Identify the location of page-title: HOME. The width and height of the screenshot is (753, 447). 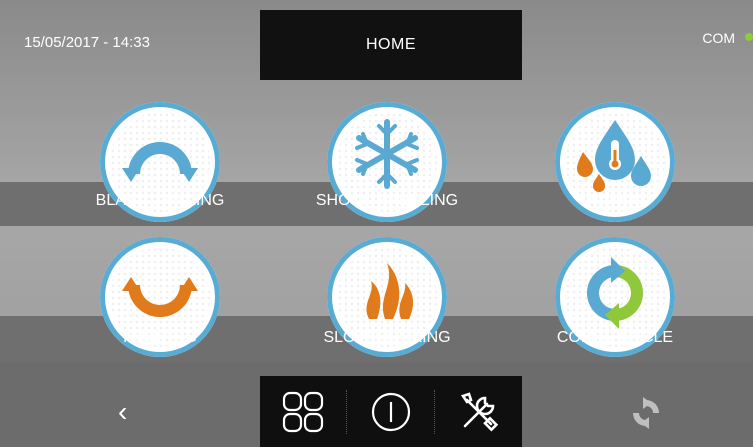
(391, 44).